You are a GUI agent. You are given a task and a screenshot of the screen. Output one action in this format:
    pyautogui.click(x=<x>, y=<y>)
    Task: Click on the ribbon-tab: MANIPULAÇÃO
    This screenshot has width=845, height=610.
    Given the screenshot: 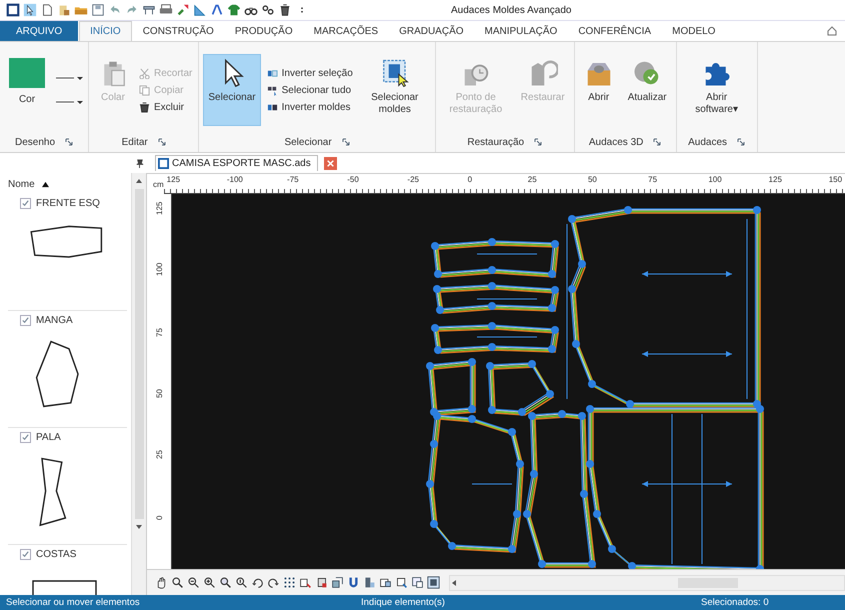 What is the action you would take?
    pyautogui.click(x=521, y=31)
    